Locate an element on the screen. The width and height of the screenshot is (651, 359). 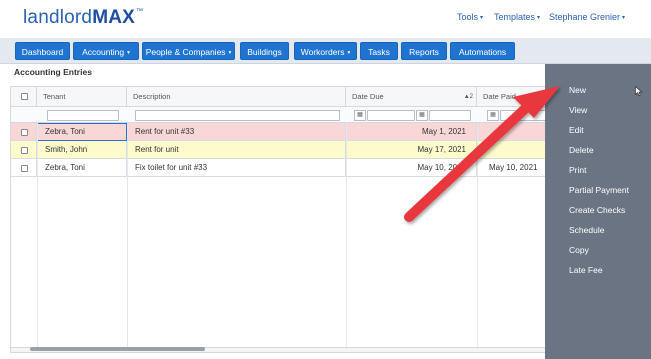
tools-menu-label: Tools is located at coordinates (468, 17).